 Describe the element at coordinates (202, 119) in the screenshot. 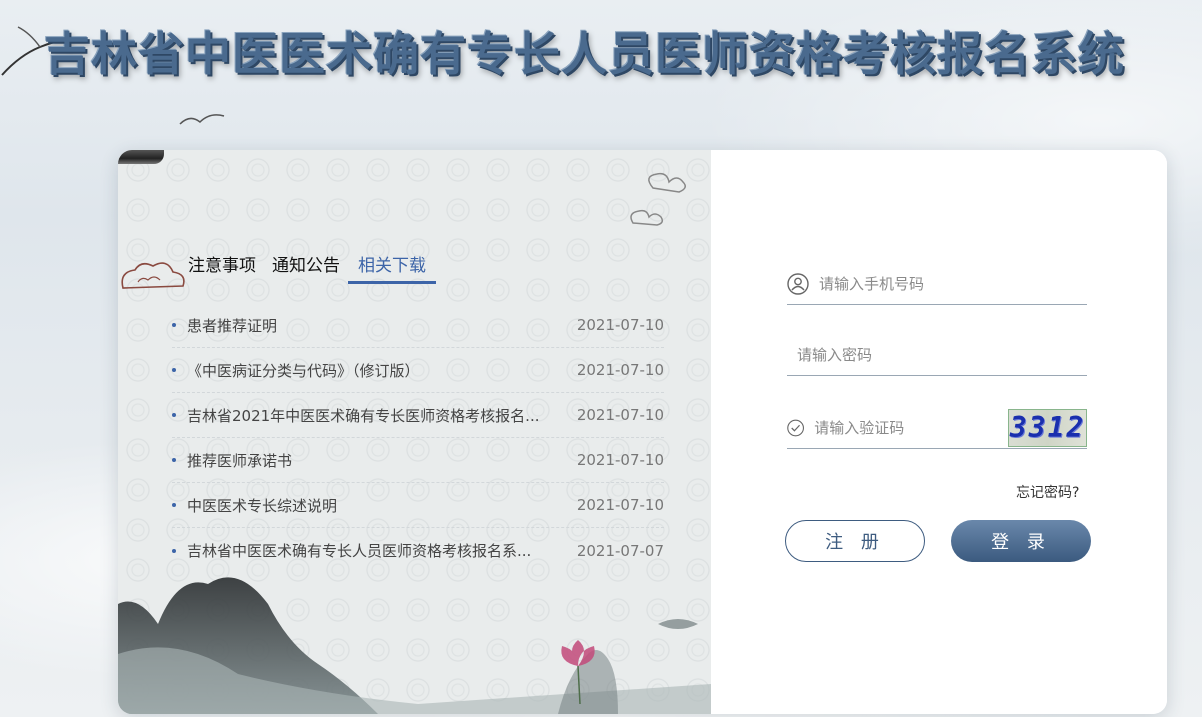

I see `bird-icon` at that location.